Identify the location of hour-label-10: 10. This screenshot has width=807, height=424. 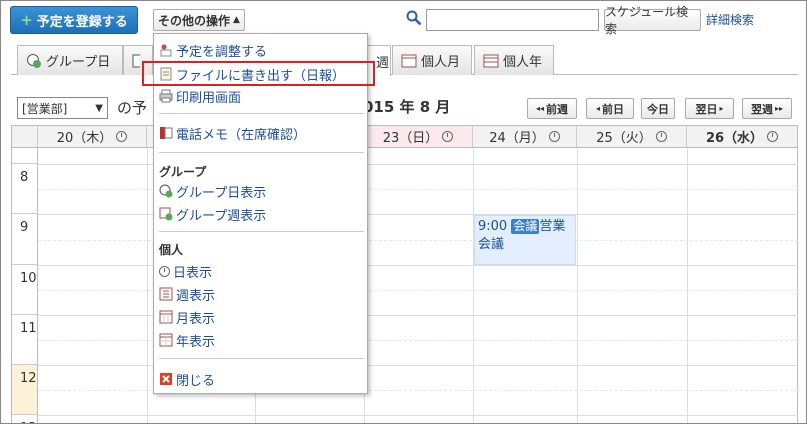
(25, 290).